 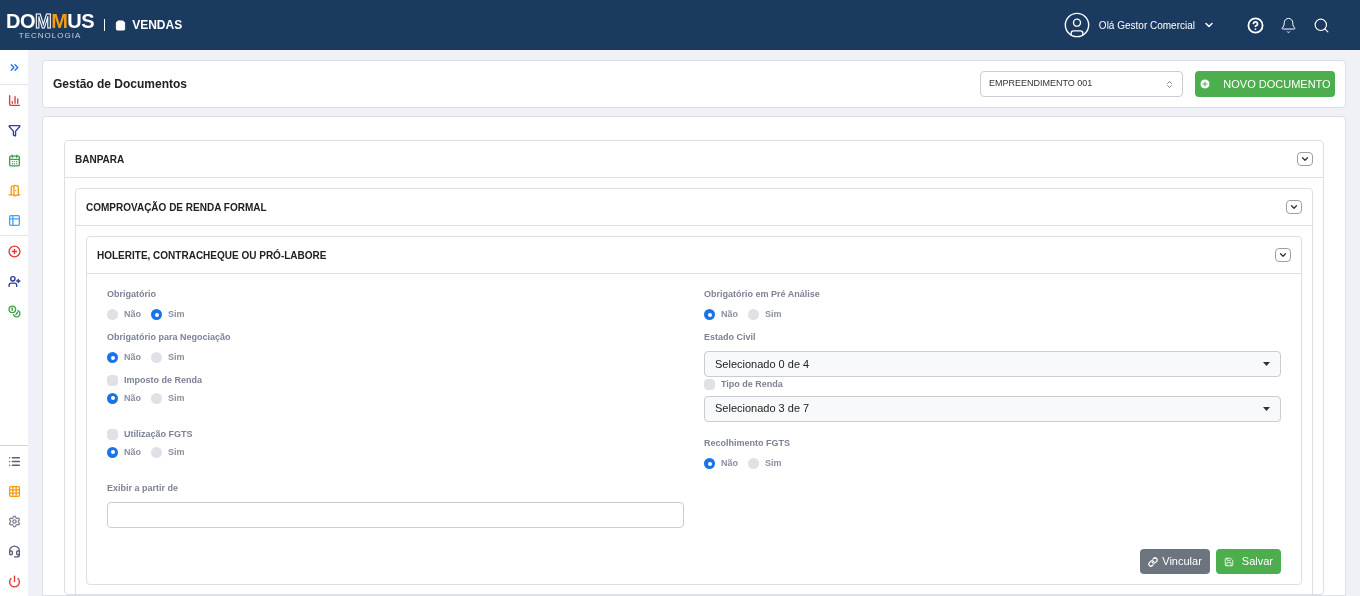 I want to click on headset-icon, so click(x=14, y=551).